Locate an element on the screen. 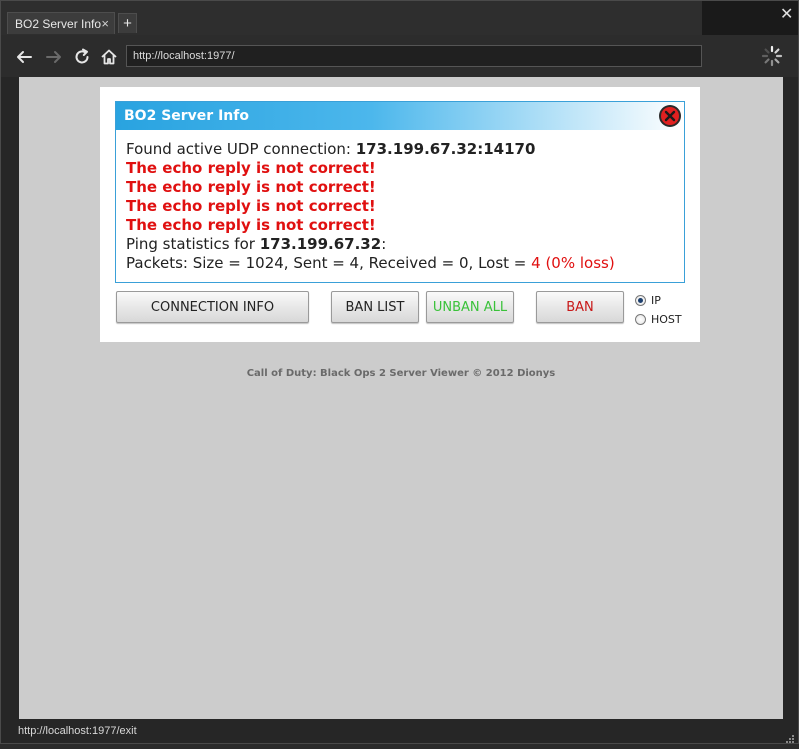 This screenshot has height=749, width=799. back-arrow-icon is located at coordinates (24, 57).